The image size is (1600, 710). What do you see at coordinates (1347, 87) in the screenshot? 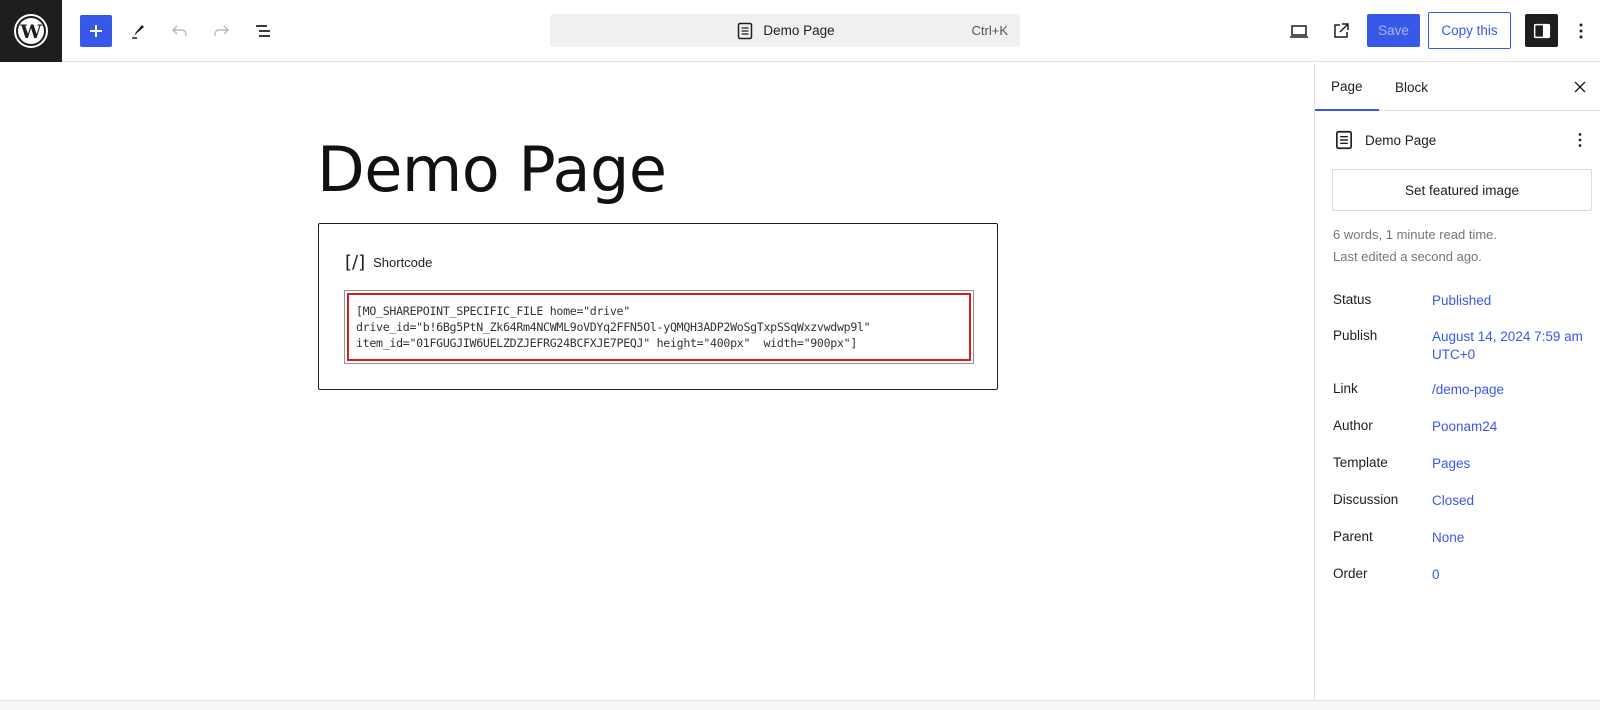
I see `tab-page: Page` at bounding box center [1347, 87].